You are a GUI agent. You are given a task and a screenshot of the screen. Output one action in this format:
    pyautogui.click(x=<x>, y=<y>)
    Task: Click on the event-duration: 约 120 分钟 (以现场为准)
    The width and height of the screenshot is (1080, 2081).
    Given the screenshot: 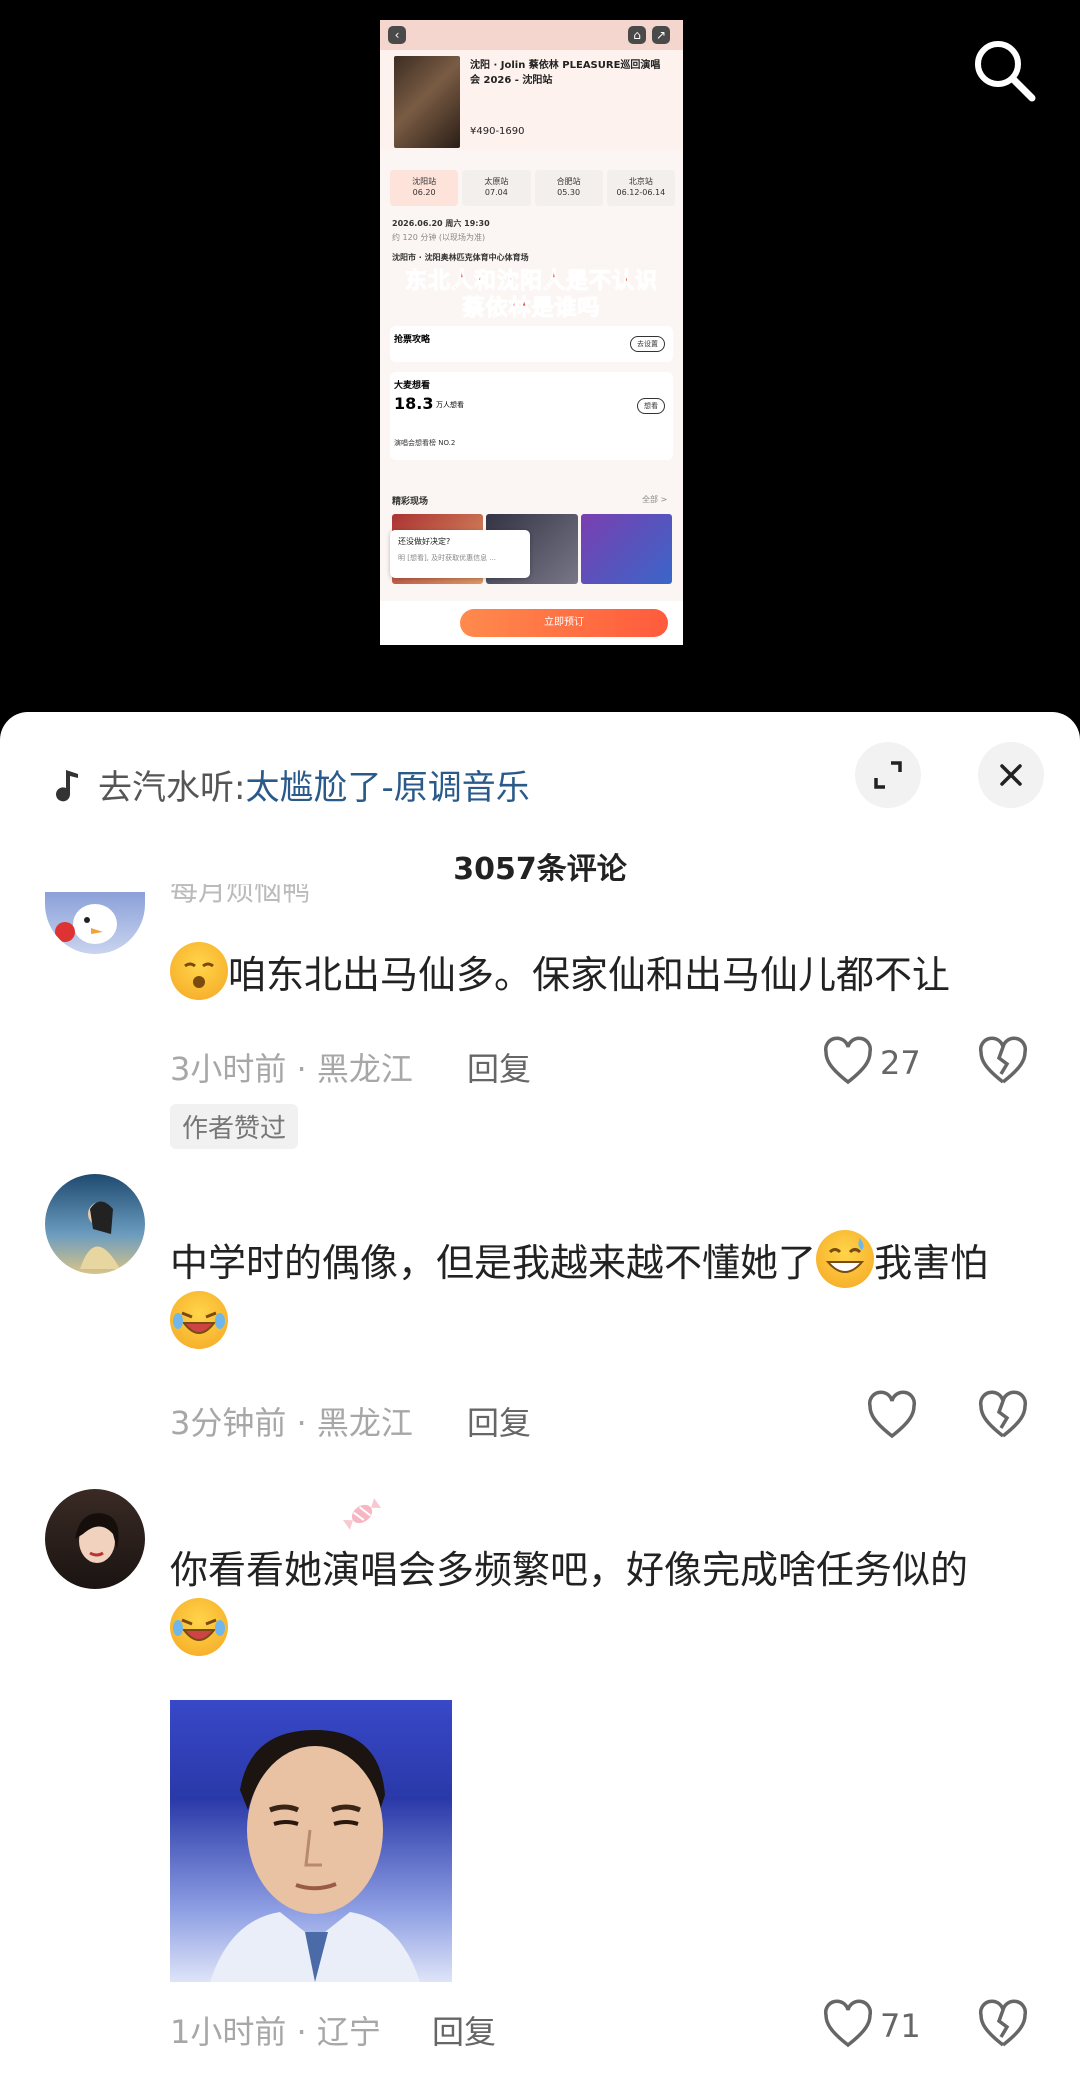 What is the action you would take?
    pyautogui.click(x=439, y=237)
    